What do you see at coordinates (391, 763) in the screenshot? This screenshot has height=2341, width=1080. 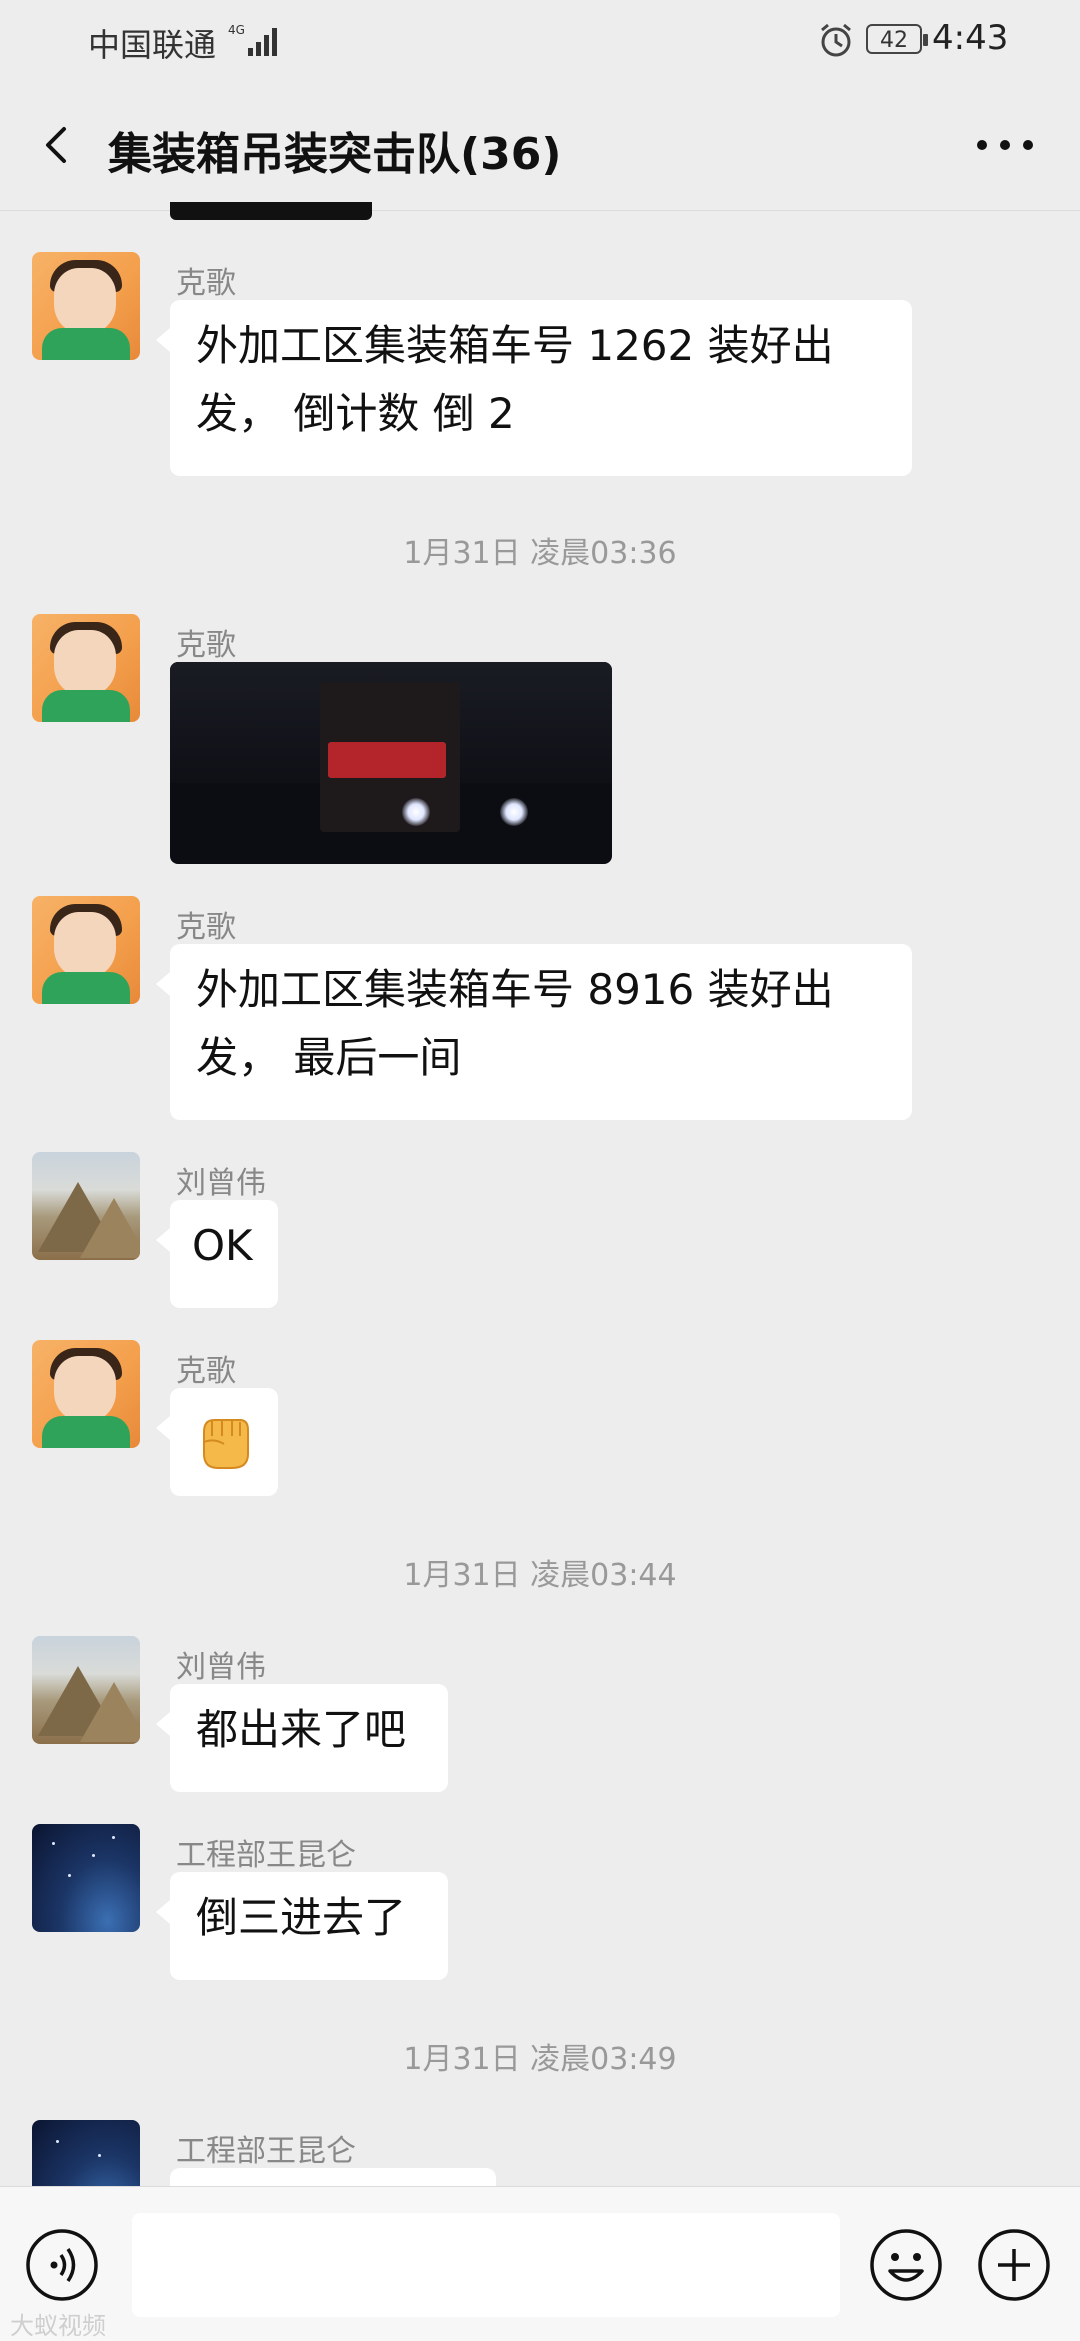 I see `truck-photo` at bounding box center [391, 763].